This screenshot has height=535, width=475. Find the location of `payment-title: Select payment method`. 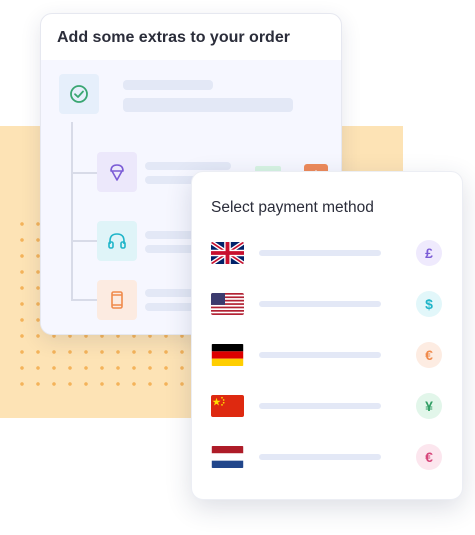

payment-title: Select payment method is located at coordinates (292, 207).